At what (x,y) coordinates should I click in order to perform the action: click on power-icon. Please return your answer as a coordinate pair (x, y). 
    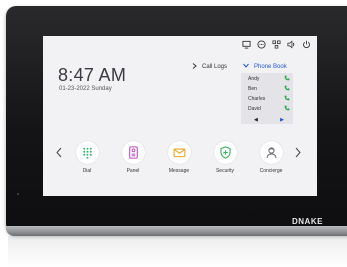
    Looking at the image, I should click on (306, 44).